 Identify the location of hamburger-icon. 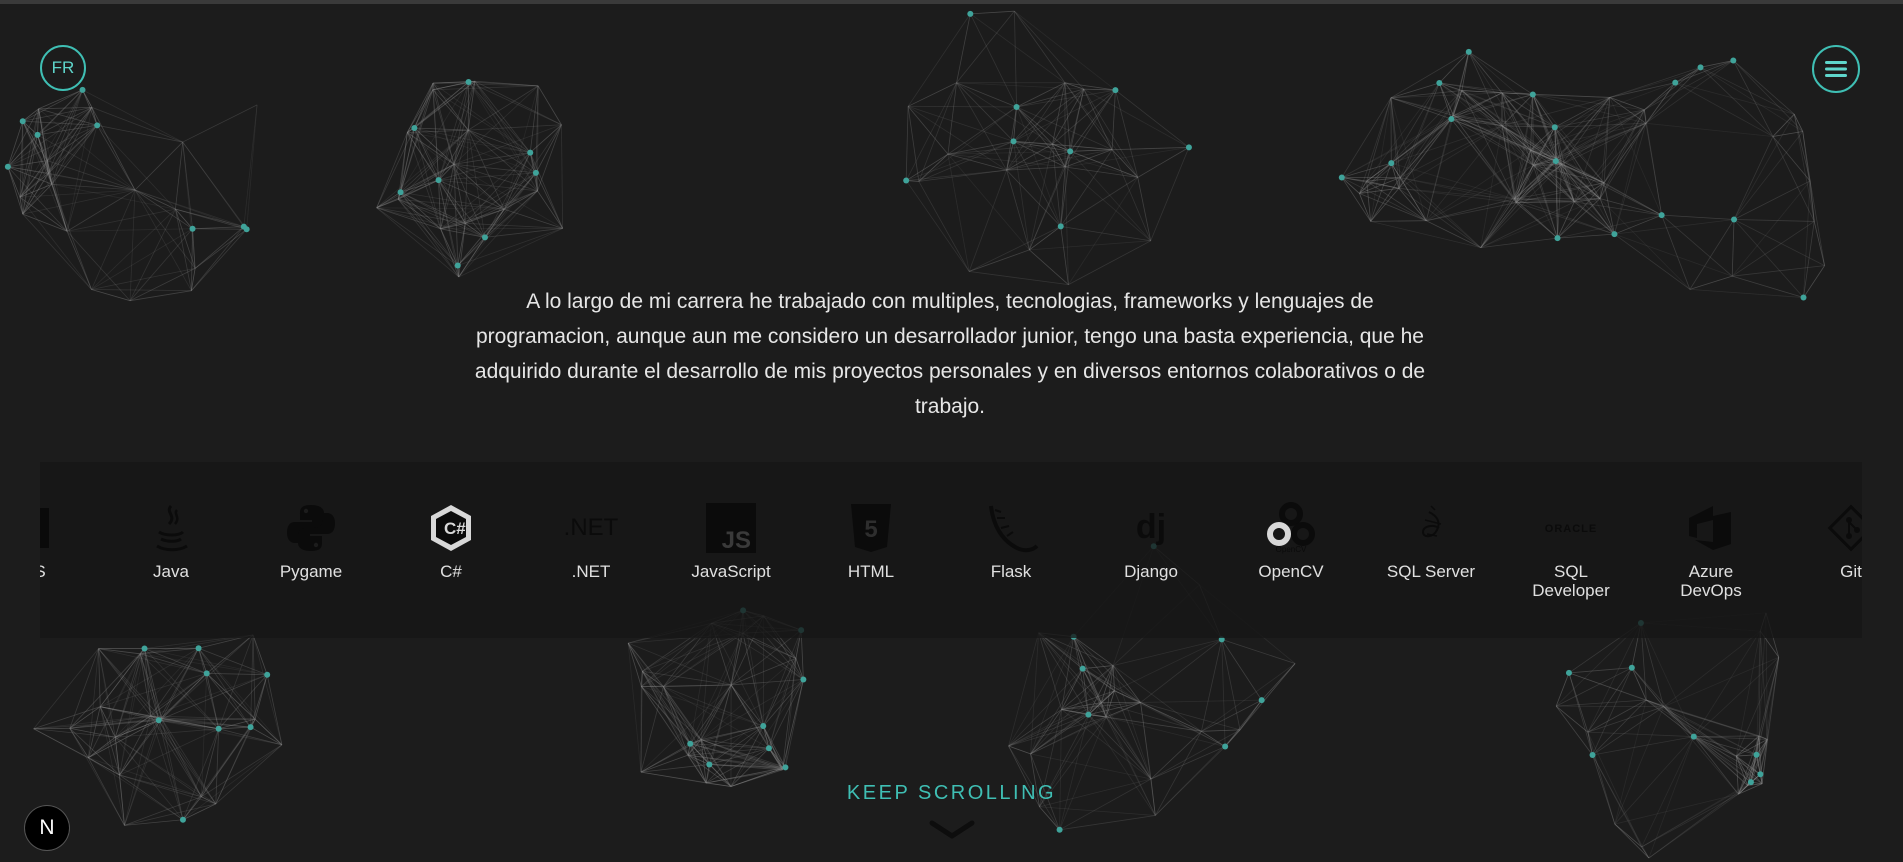
(1836, 69).